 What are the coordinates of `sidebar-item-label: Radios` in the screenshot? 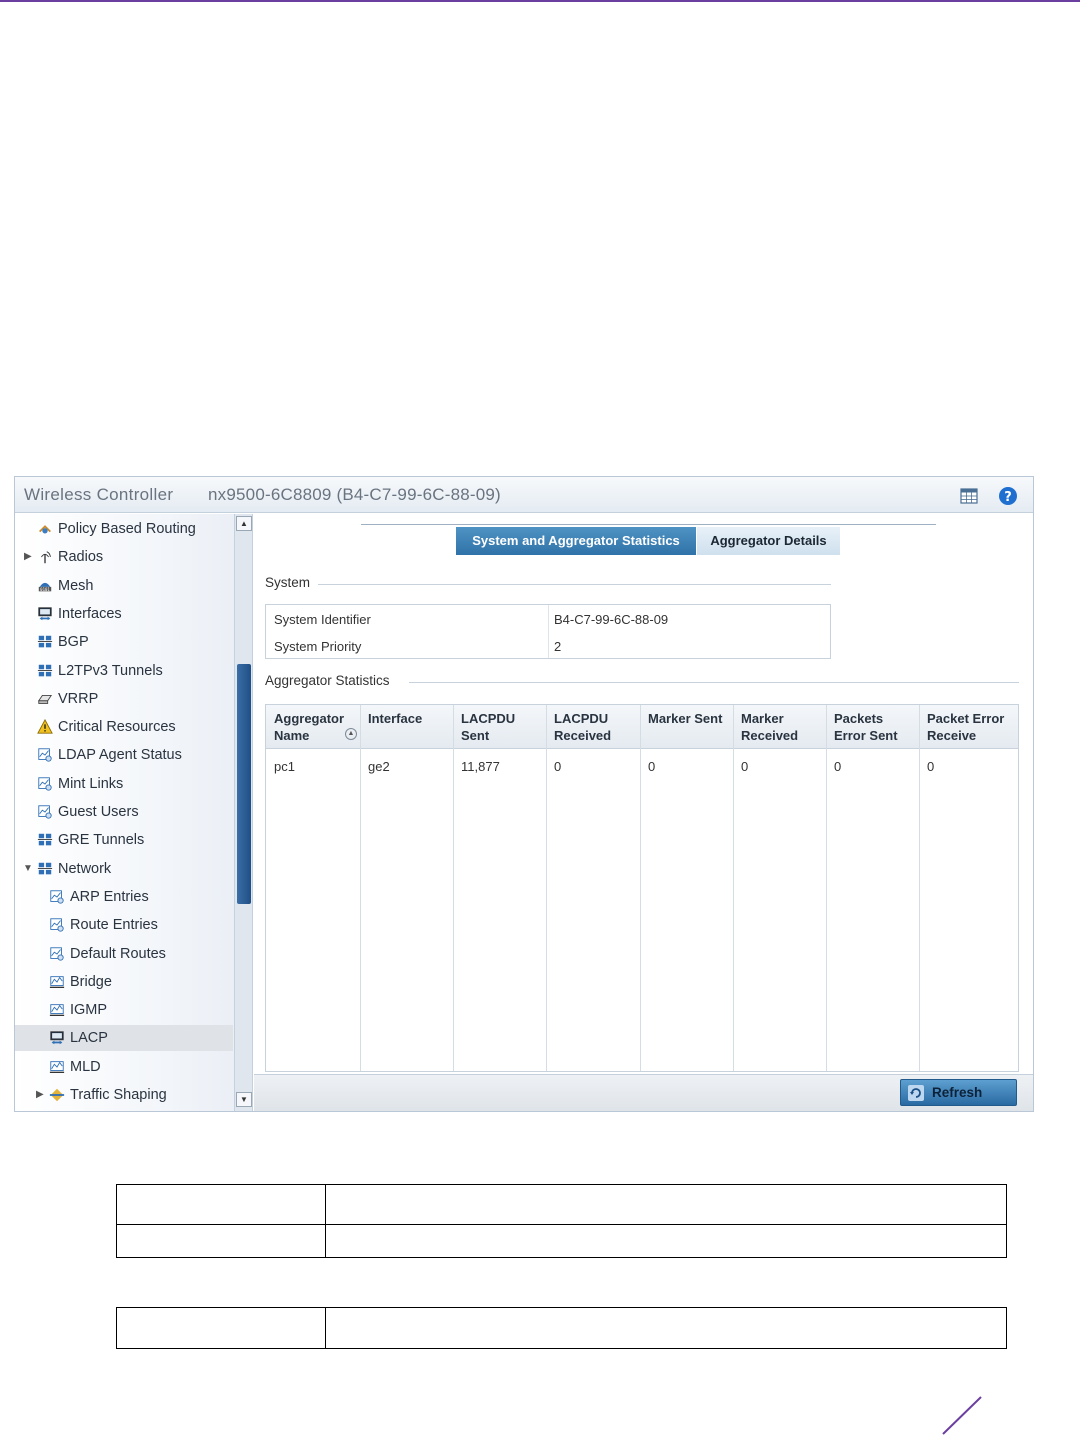 It's located at (81, 557).